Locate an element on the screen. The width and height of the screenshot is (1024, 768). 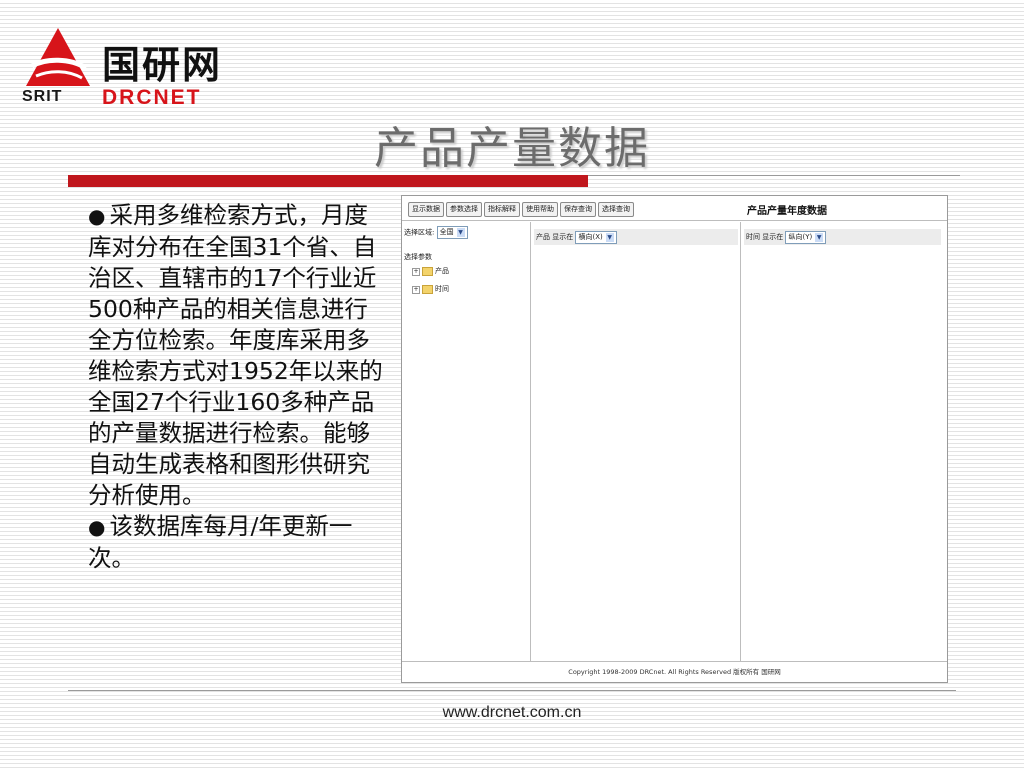
region-selector: 选择区域: 全国 ▼ is located at coordinates (436, 232).